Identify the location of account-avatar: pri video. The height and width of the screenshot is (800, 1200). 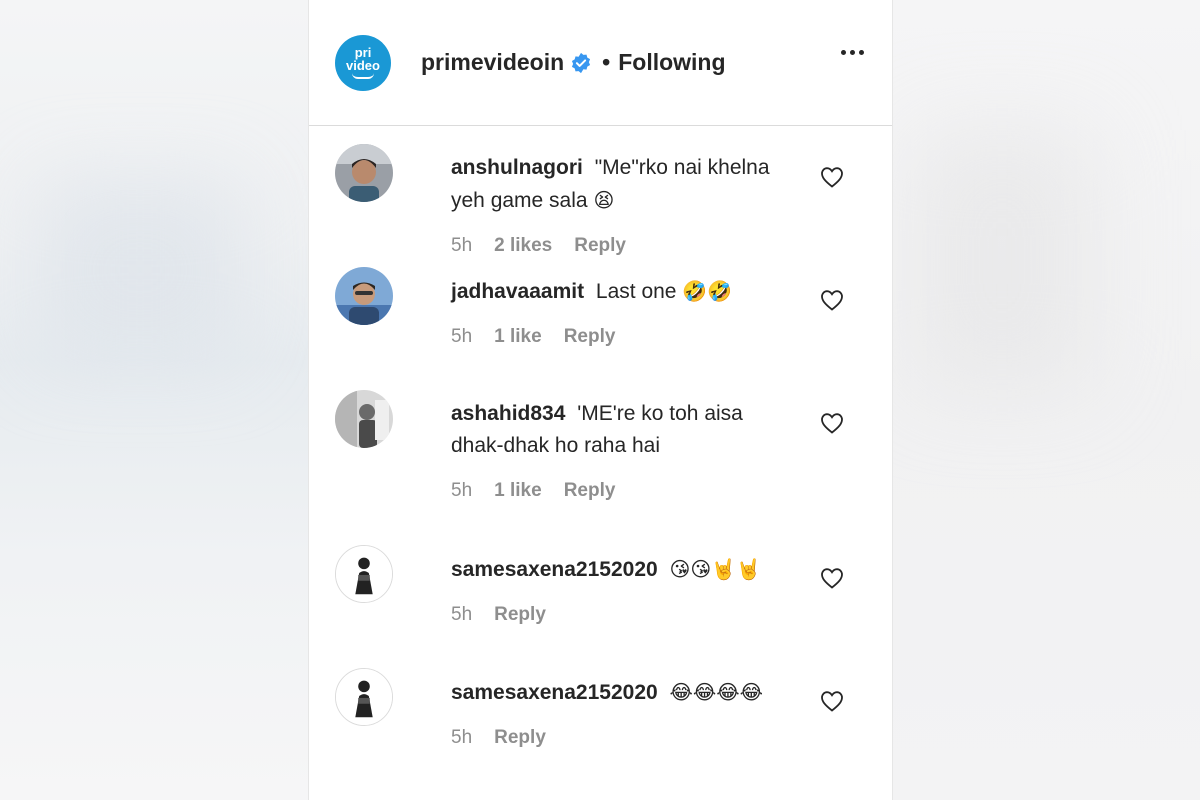
(363, 62).